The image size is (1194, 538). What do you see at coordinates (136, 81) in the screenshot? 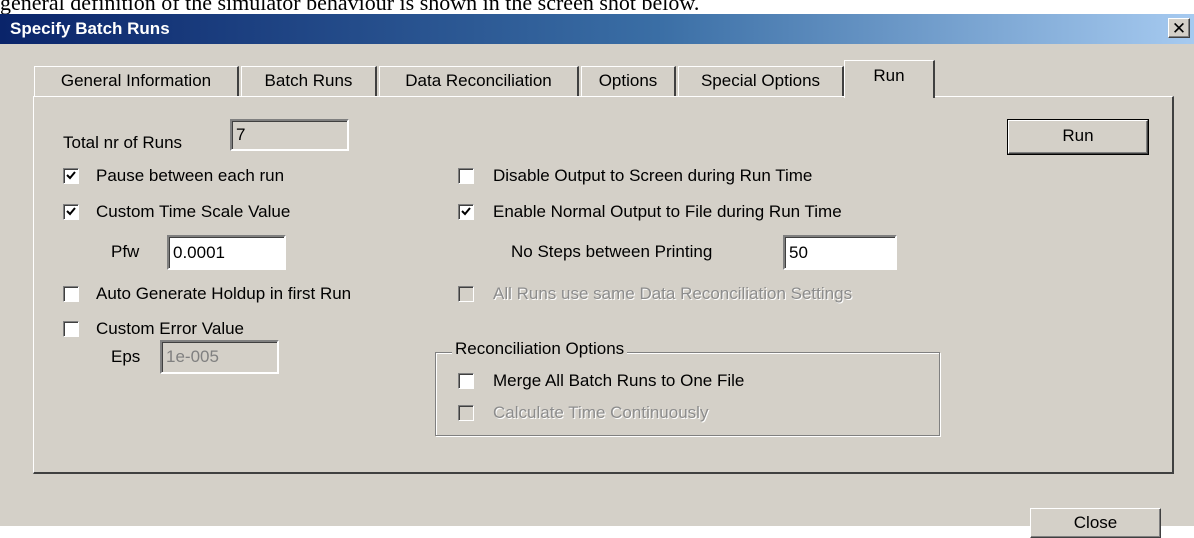
I see `tab-general-information: General Information` at bounding box center [136, 81].